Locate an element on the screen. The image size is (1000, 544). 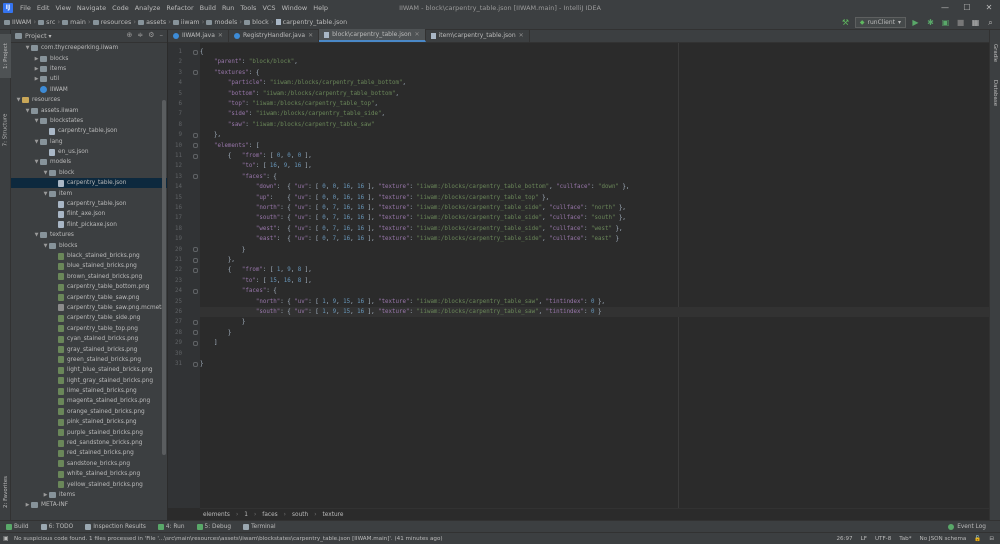
editor-tab: item\carpentry_table.json ✕ is located at coordinates (478, 35).